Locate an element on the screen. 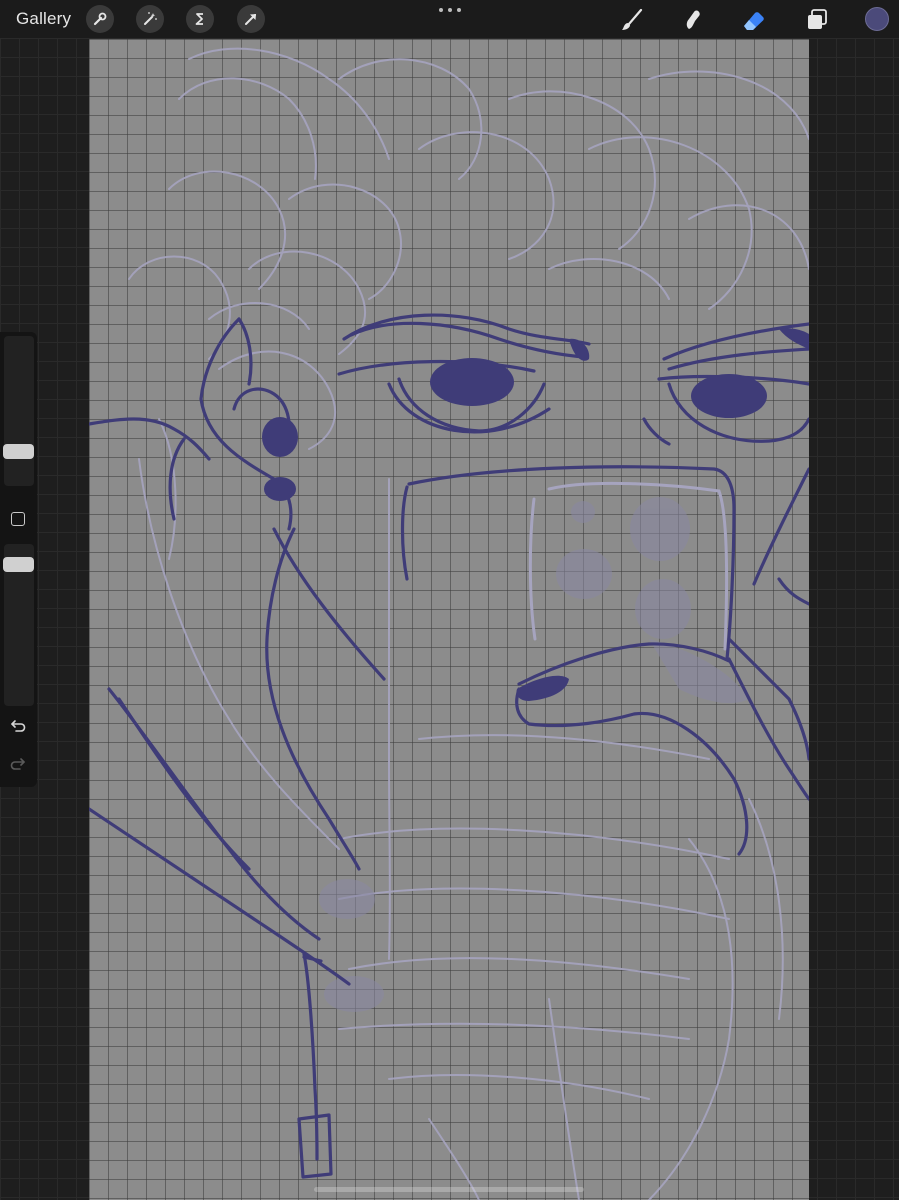  arrow-cursor-icon is located at coordinates (250, 19).